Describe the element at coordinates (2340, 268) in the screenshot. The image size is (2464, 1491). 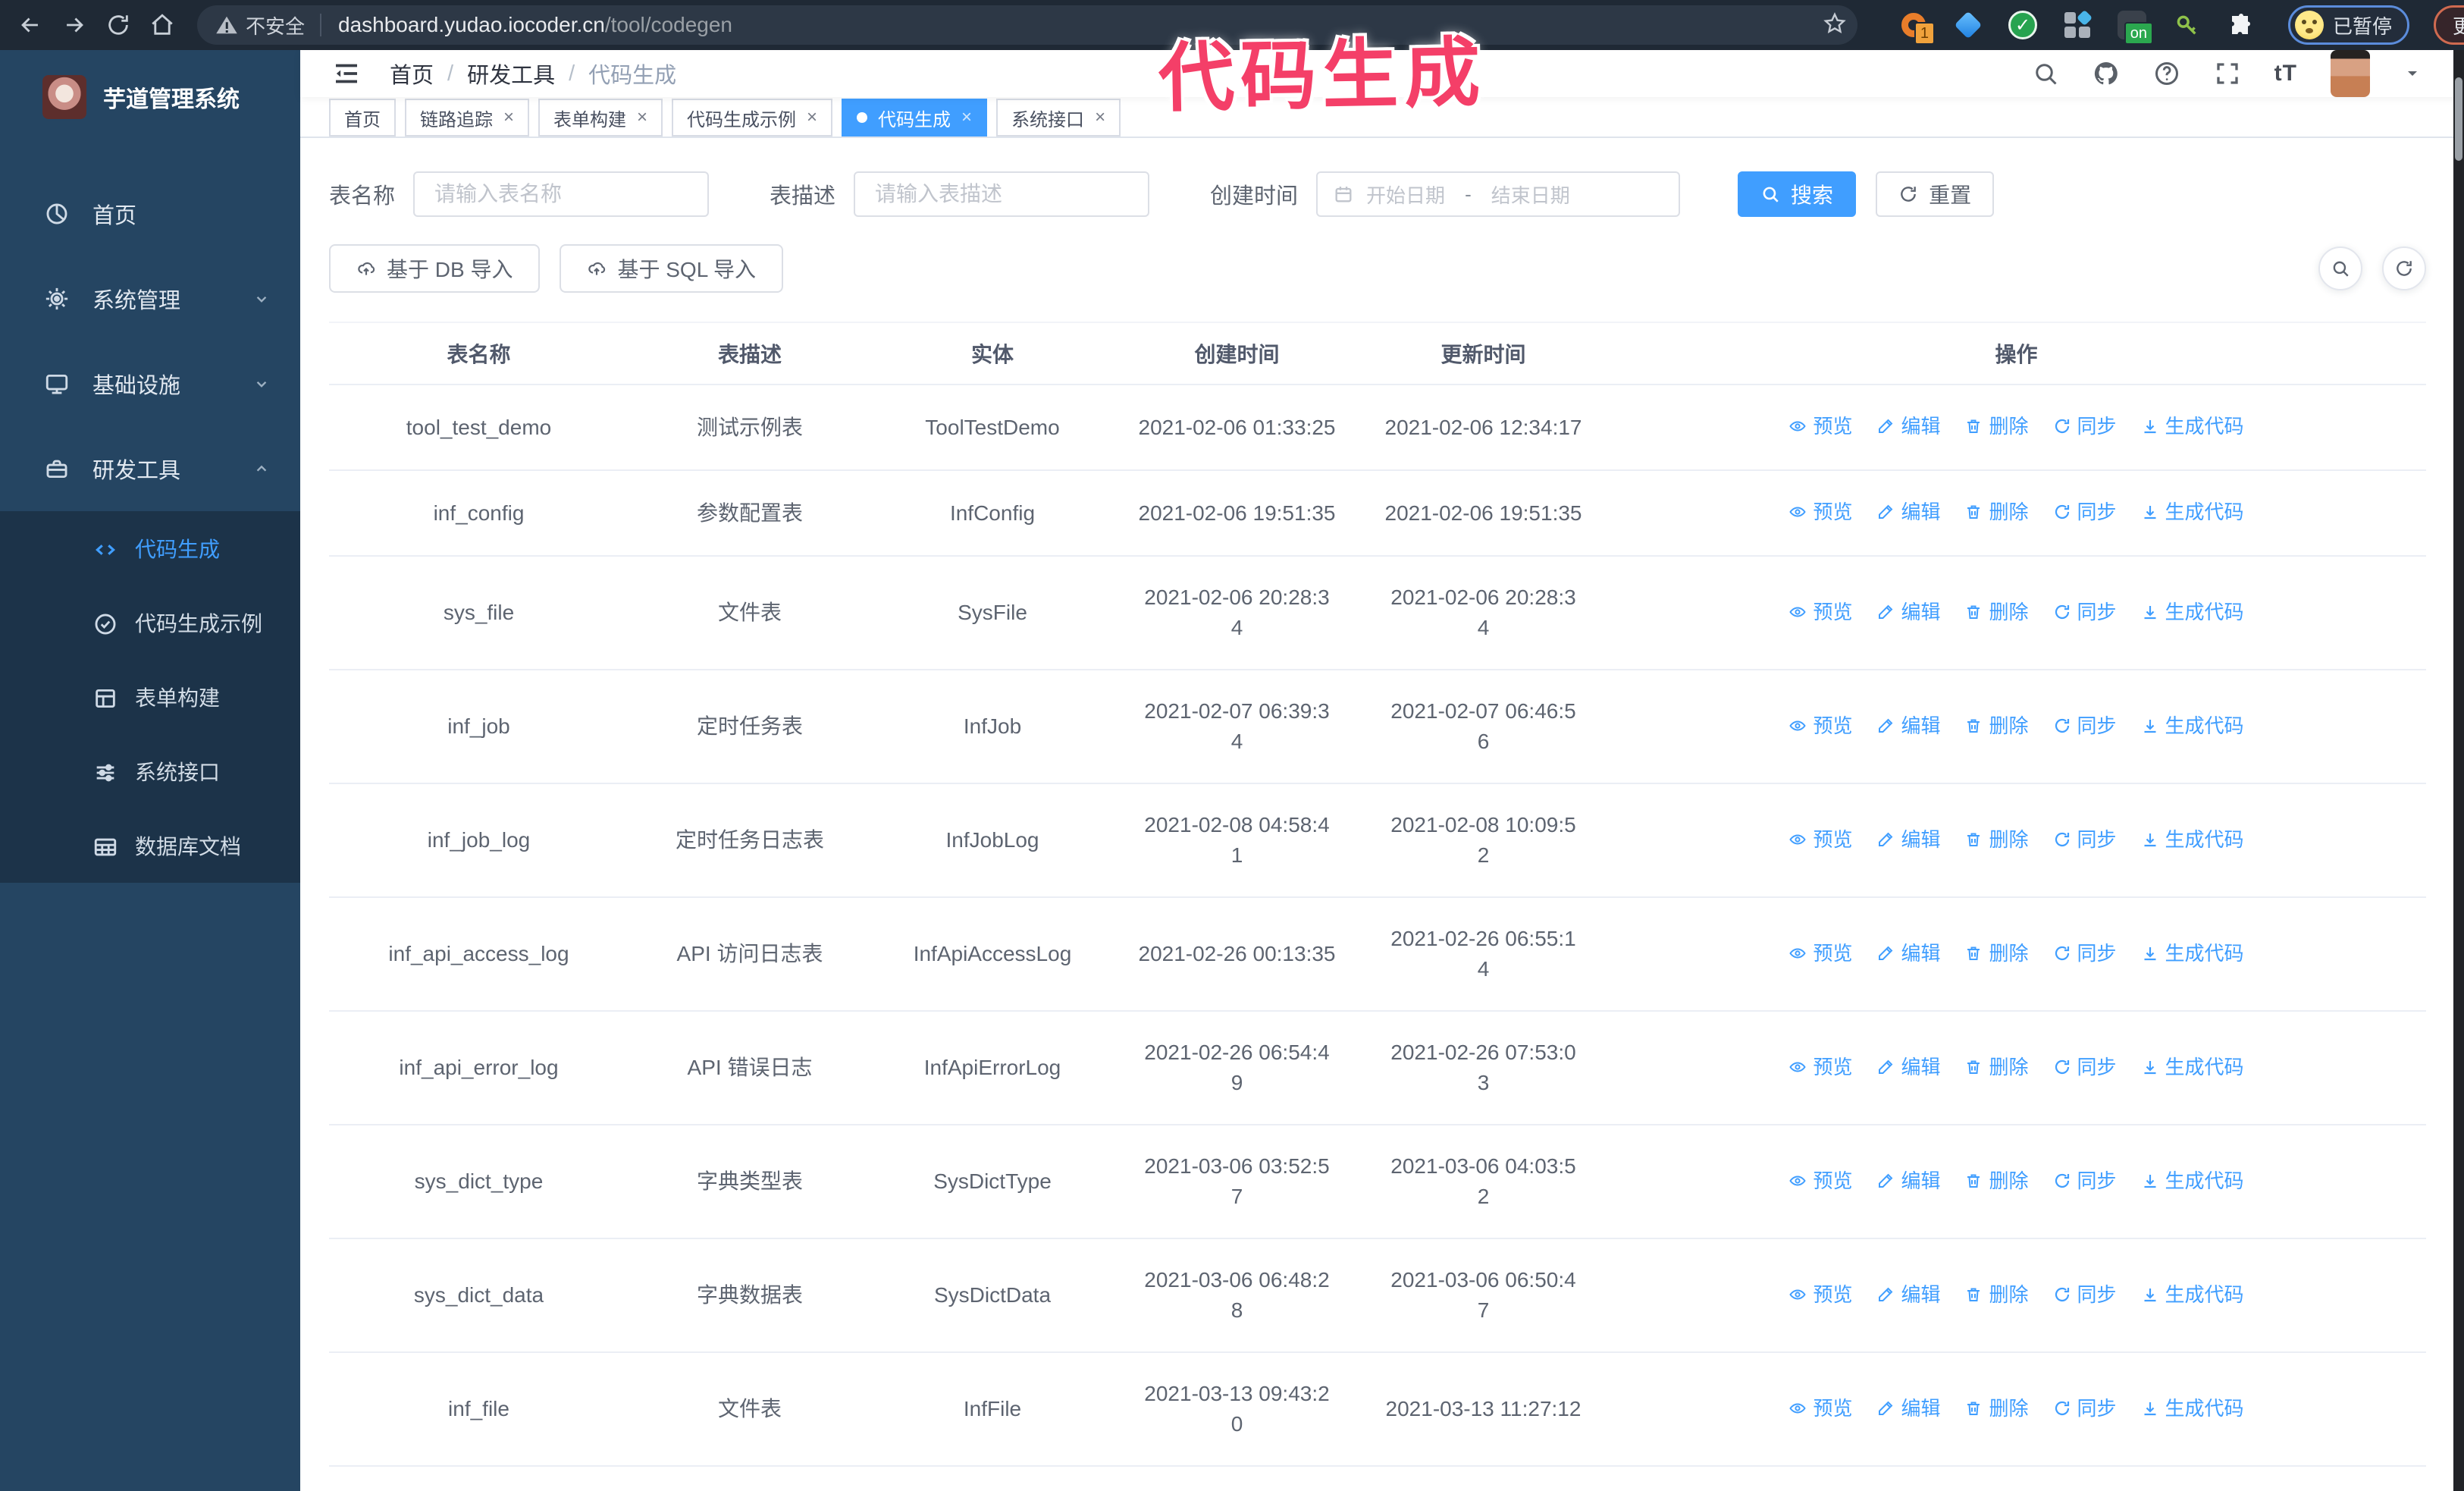
I see `toggle-search-icon` at that location.